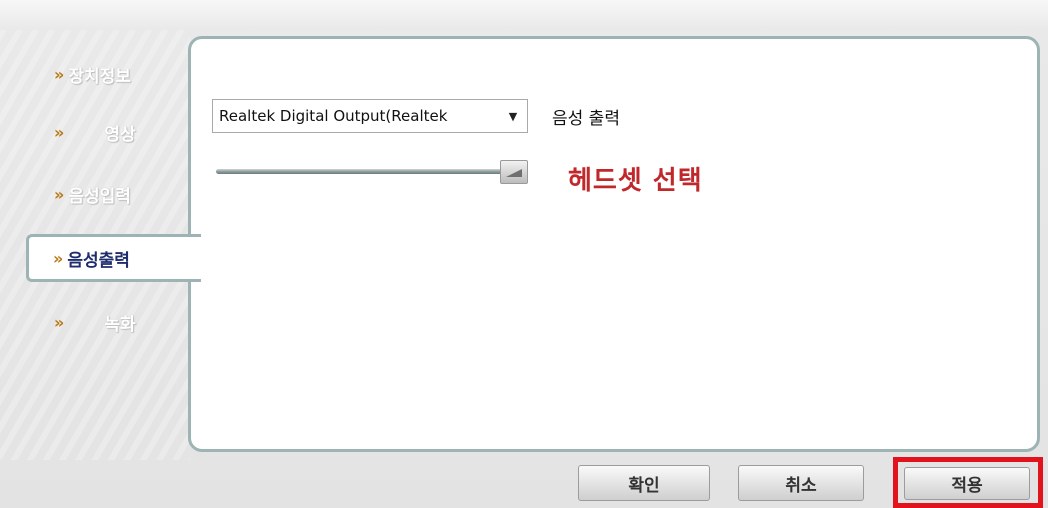  Describe the element at coordinates (120, 324) in the screenshot. I see `sidebar-item-label: 녹화` at that location.